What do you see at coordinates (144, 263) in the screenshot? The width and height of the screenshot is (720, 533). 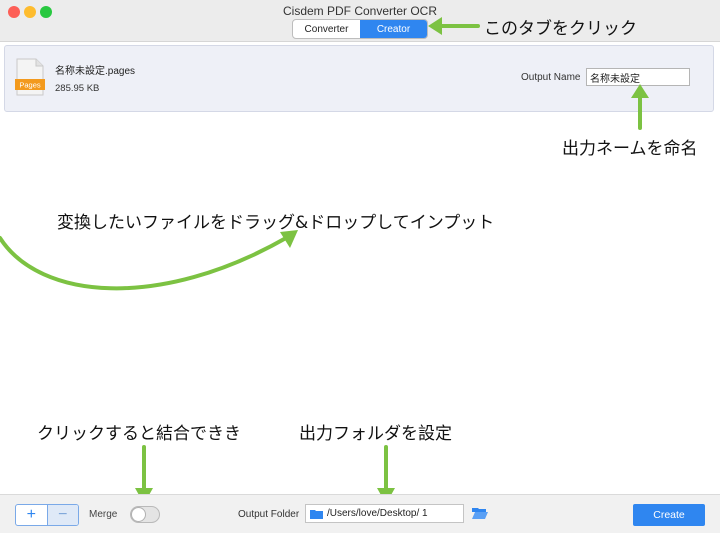 I see `drop-arrow-icon` at bounding box center [144, 263].